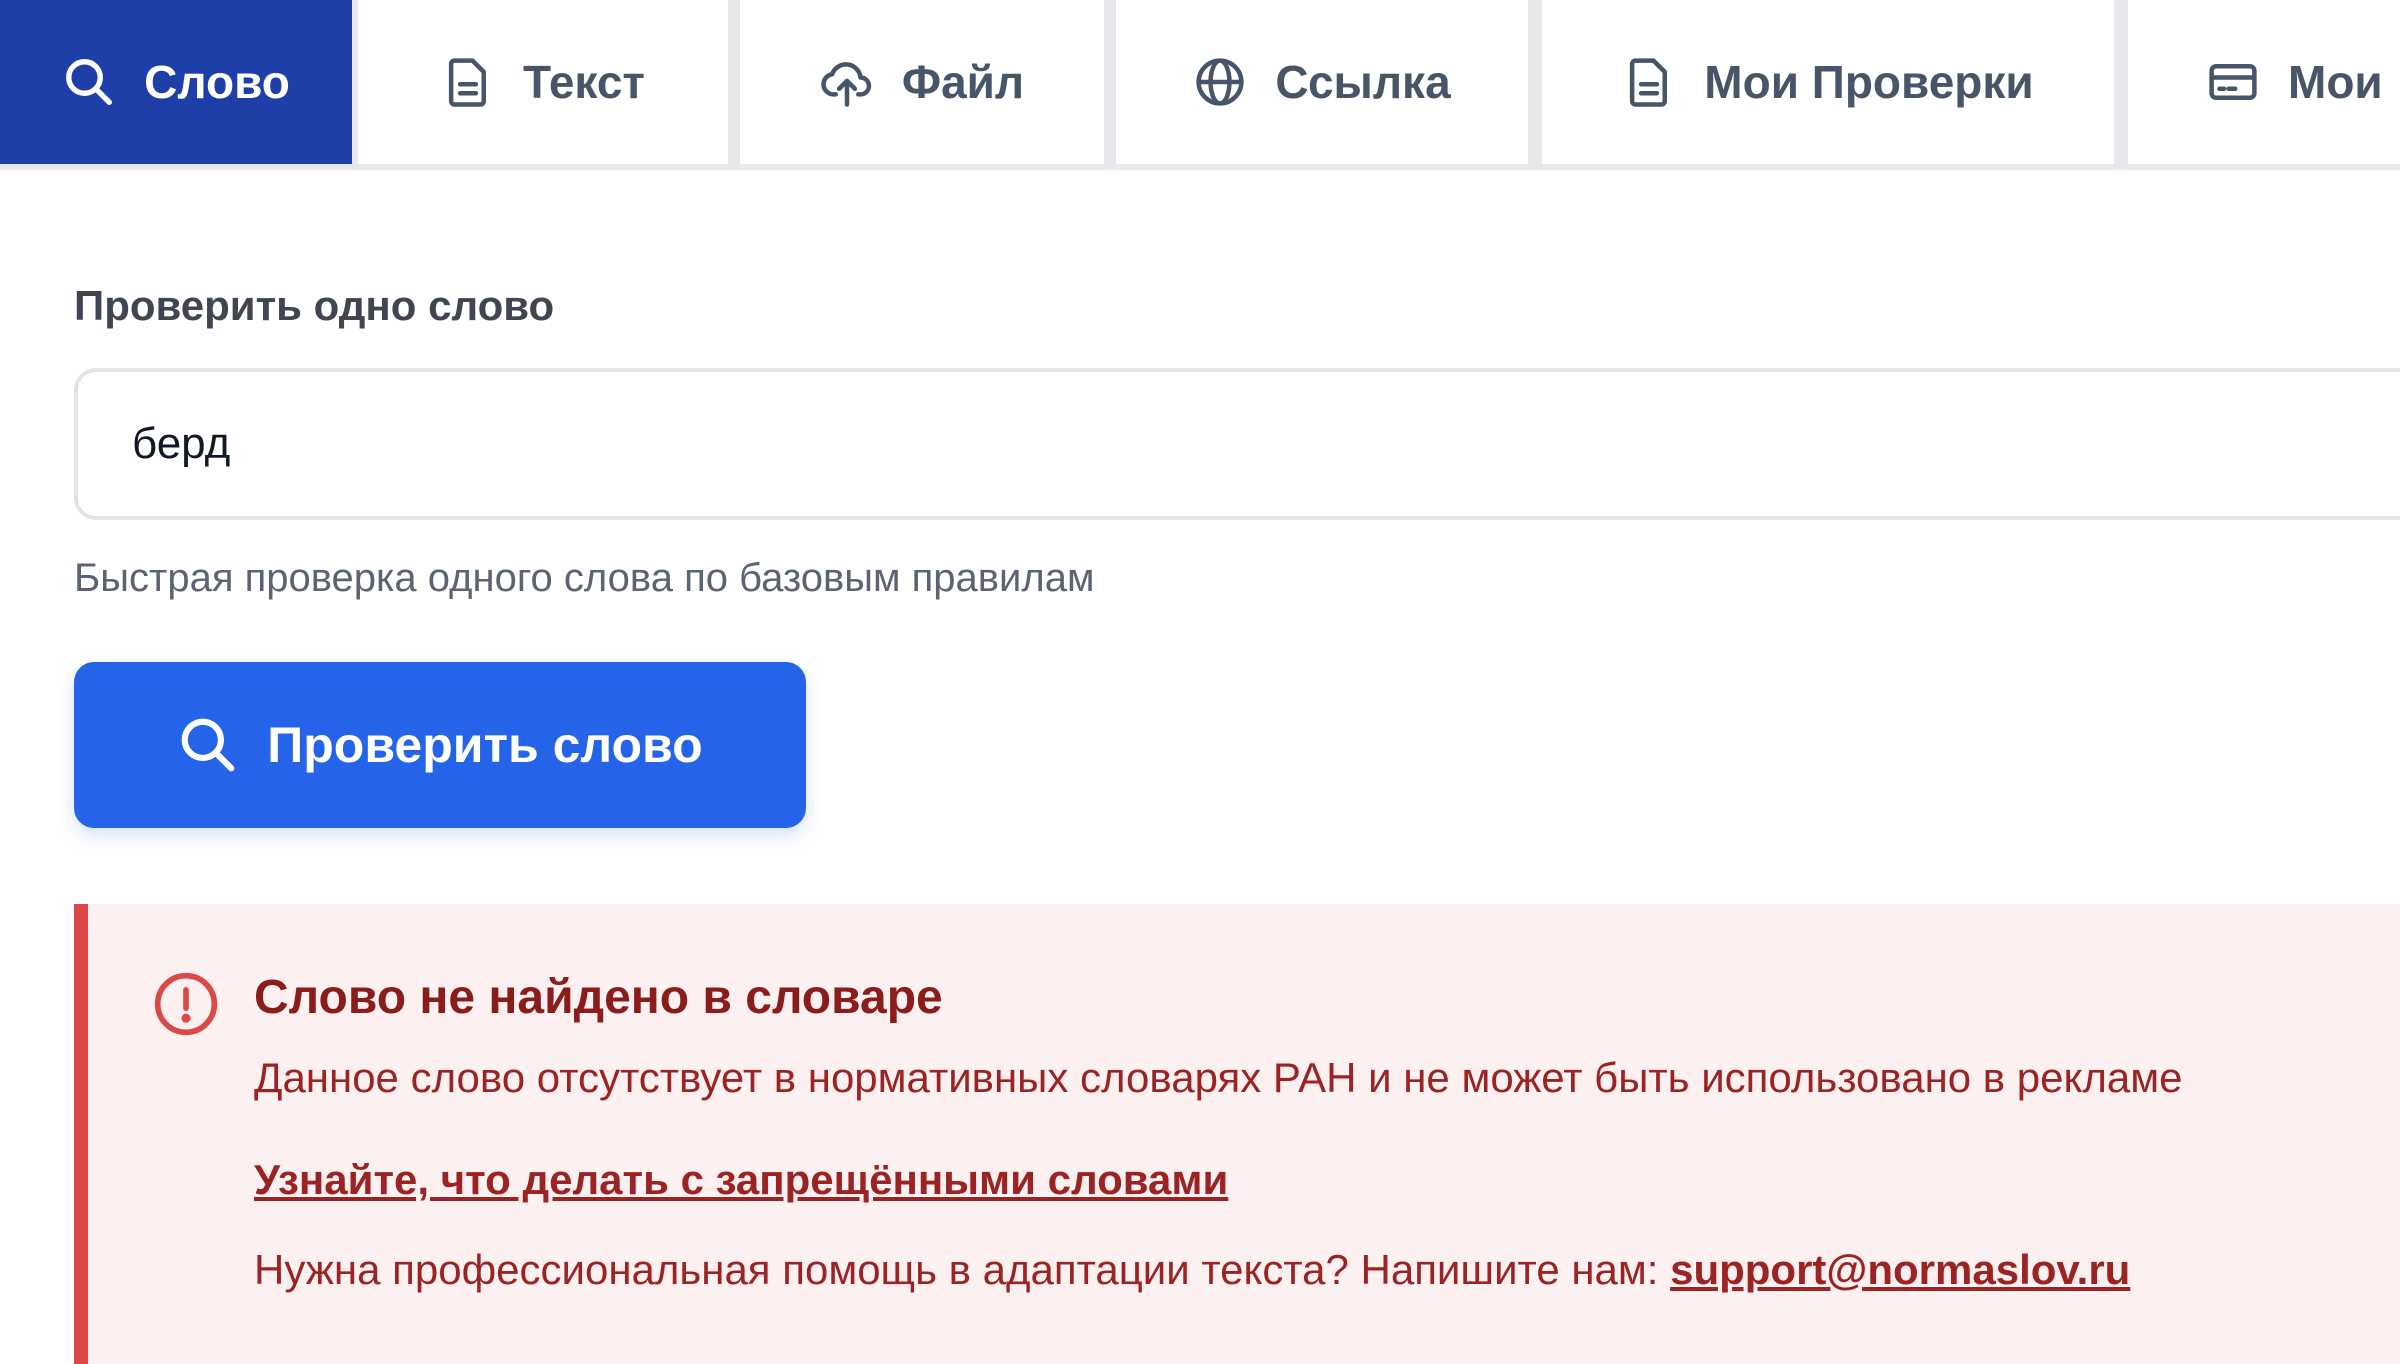 The width and height of the screenshot is (2400, 1364). I want to click on tab-label: Слово, so click(217, 82).